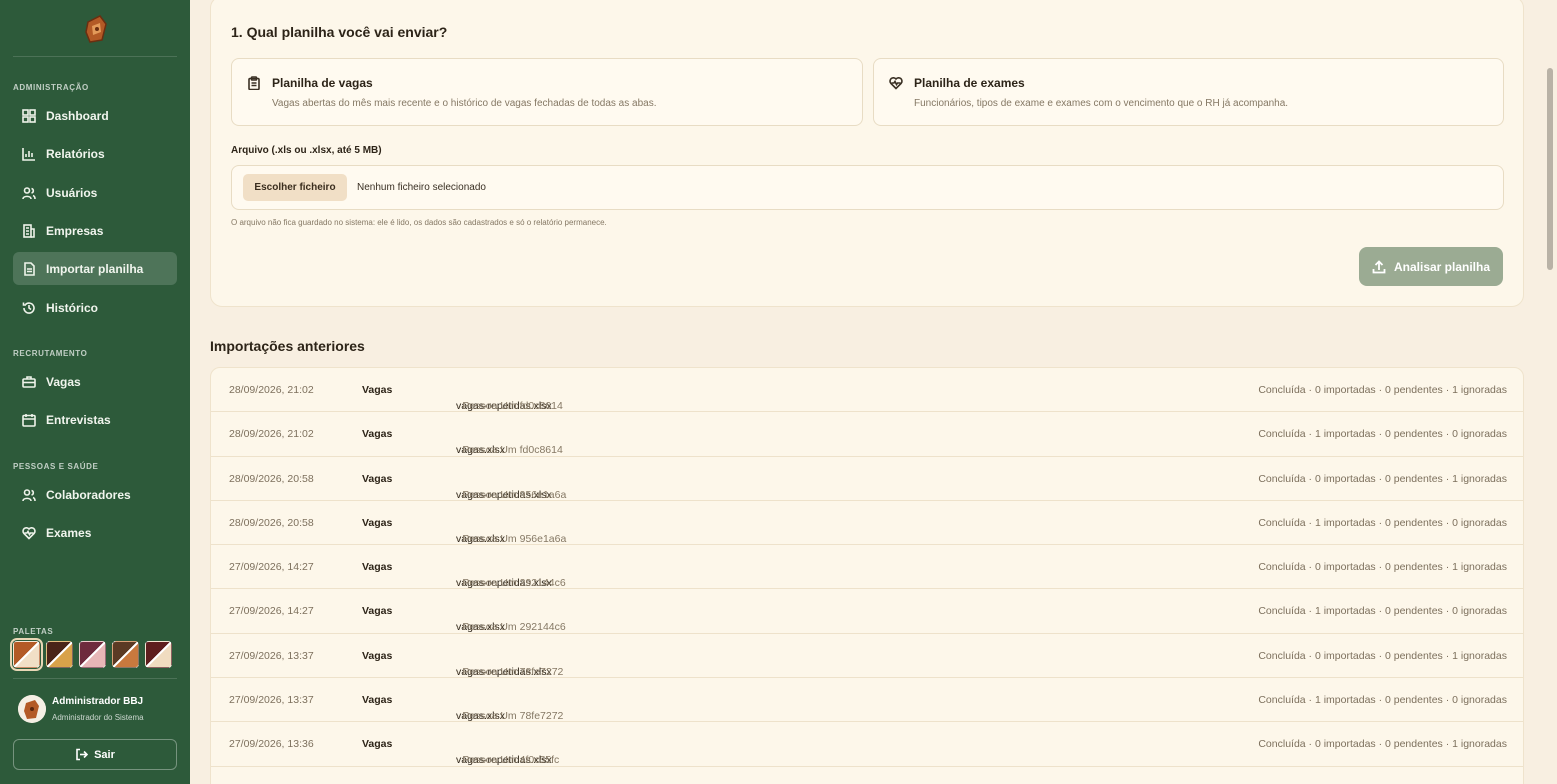 Image resolution: width=1557 pixels, height=784 pixels. I want to click on file-status: Nenhum ficheiro selecionado, so click(421, 187).